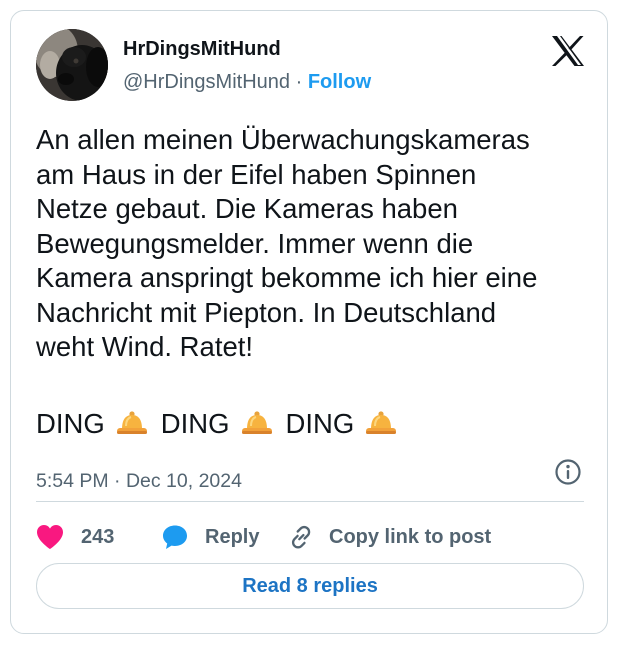 The height and width of the screenshot is (646, 620). Describe the element at coordinates (74, 537) in the screenshot. I see `like-button: 243` at that location.